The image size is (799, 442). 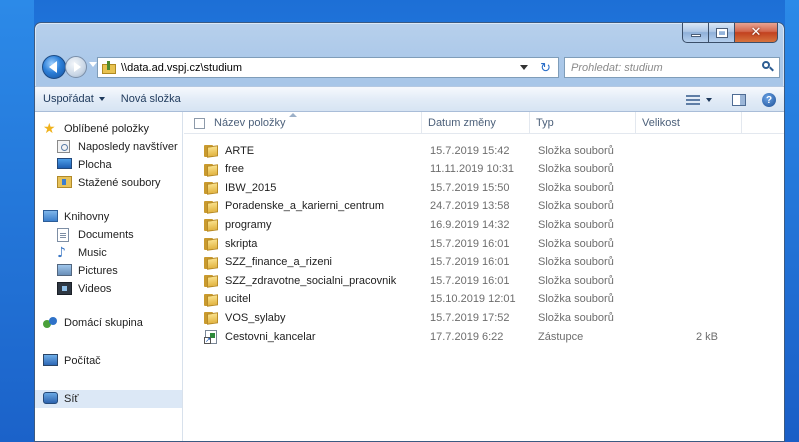 What do you see at coordinates (65, 271) in the screenshot?
I see `pictures-icon` at bounding box center [65, 271].